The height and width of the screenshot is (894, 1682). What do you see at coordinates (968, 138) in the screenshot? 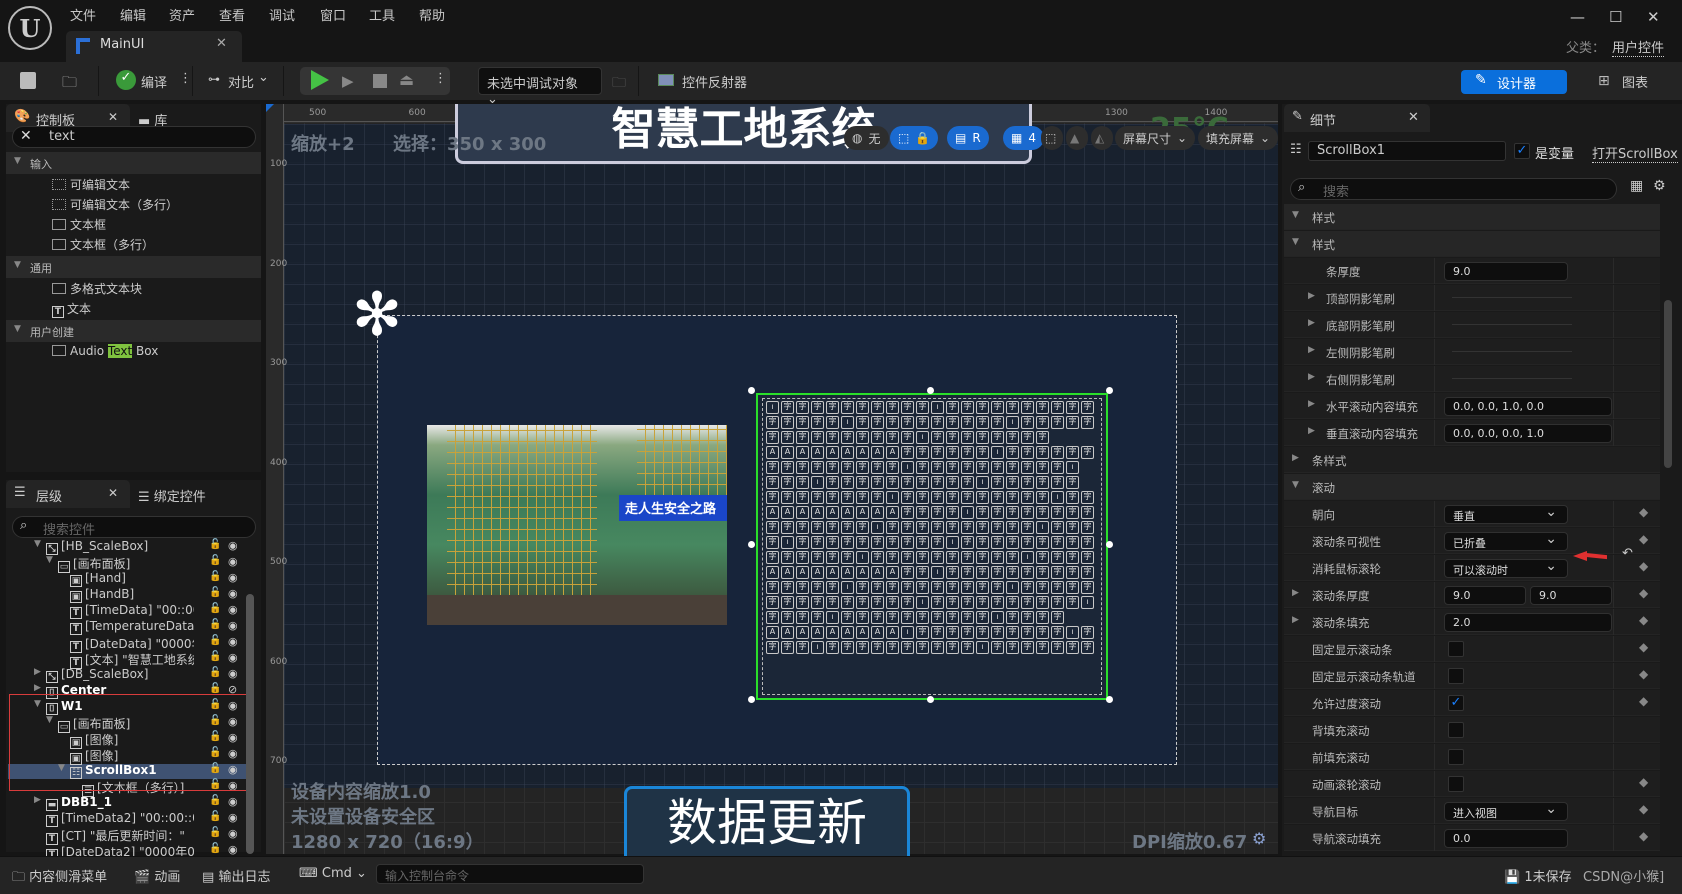
I see `respect-locks-toggle: ▤ R` at bounding box center [968, 138].